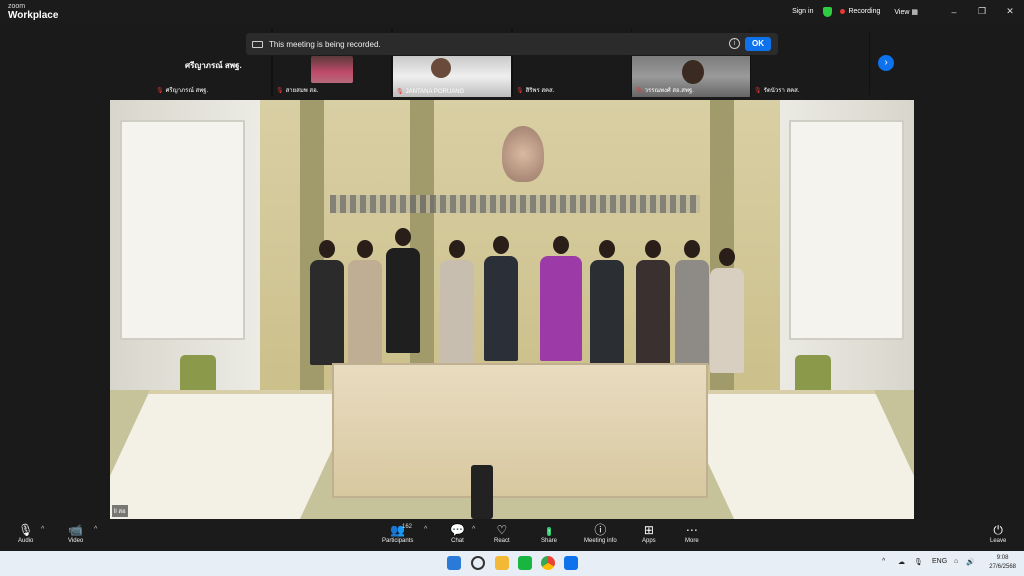  I want to click on leave-button: ⏻ Leave, so click(998, 533).